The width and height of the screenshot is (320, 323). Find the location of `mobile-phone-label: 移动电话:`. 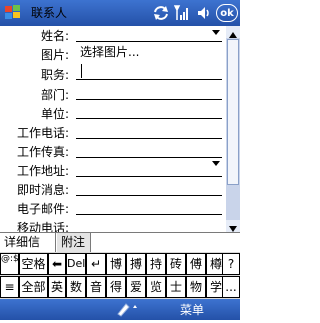

mobile-phone-label: 移动电话: is located at coordinates (42, 226).